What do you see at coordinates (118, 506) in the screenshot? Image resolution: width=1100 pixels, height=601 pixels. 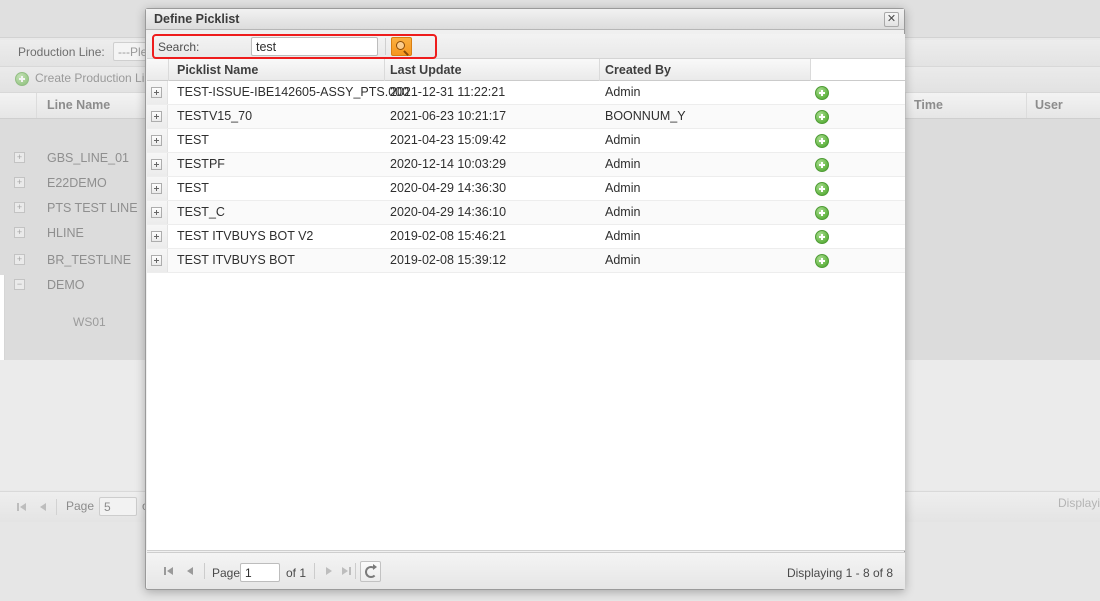 I see `background-page-input: 5` at bounding box center [118, 506].